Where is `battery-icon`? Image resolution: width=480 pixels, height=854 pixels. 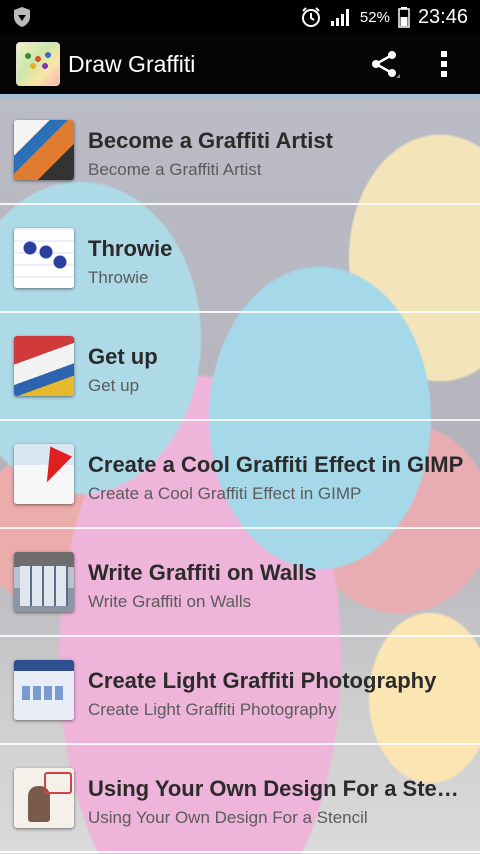 battery-icon is located at coordinates (404, 17).